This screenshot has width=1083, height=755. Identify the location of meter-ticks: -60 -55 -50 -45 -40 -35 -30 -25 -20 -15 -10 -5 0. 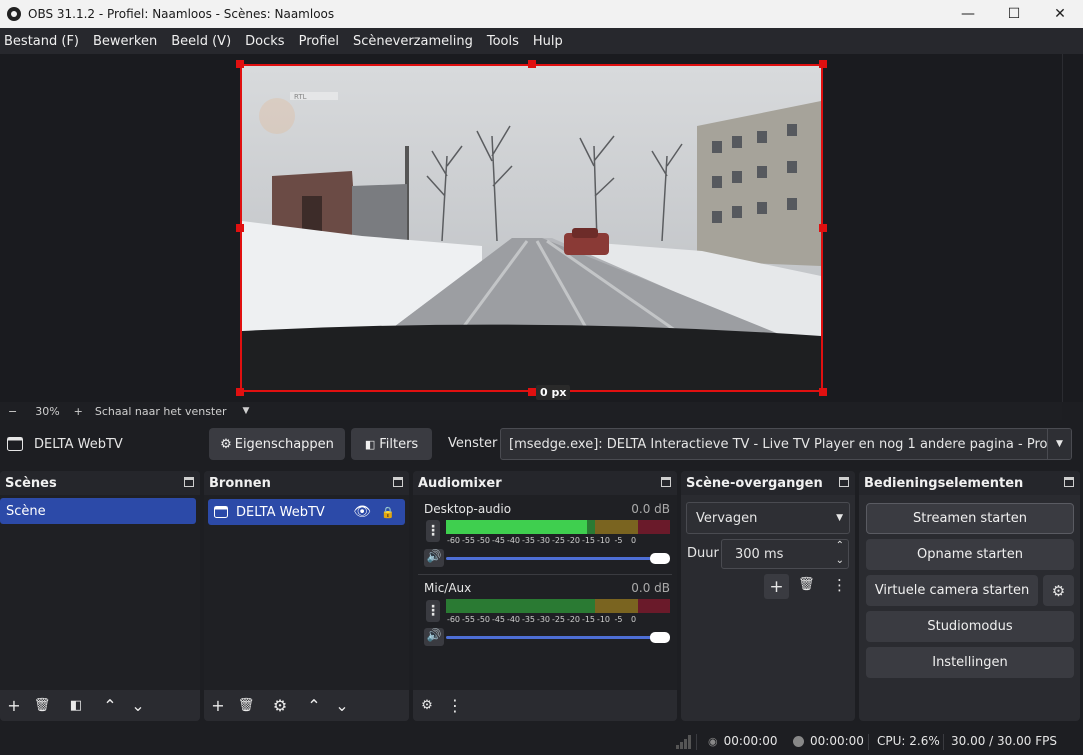
(543, 540).